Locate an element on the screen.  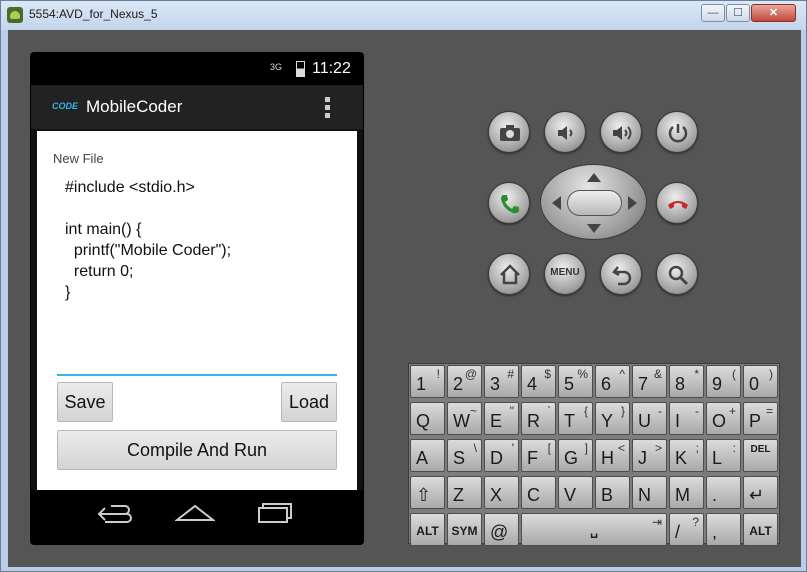
key-y: Y} is located at coordinates (612, 418).